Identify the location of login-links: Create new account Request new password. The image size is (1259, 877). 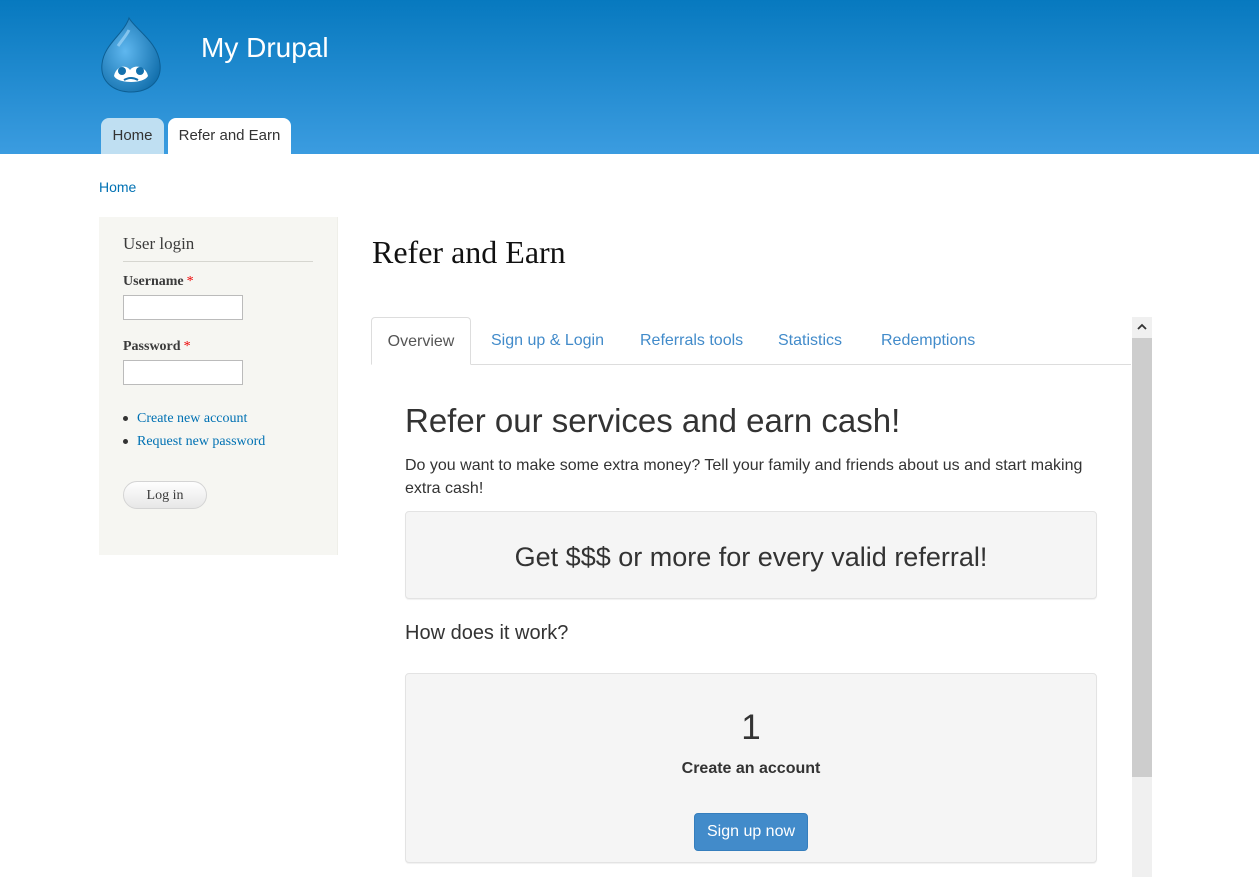
(194, 430).